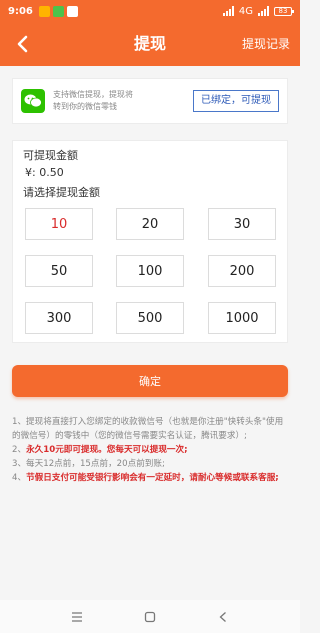 The width and height of the screenshot is (320, 633). I want to click on home-square-icon, so click(150, 616).